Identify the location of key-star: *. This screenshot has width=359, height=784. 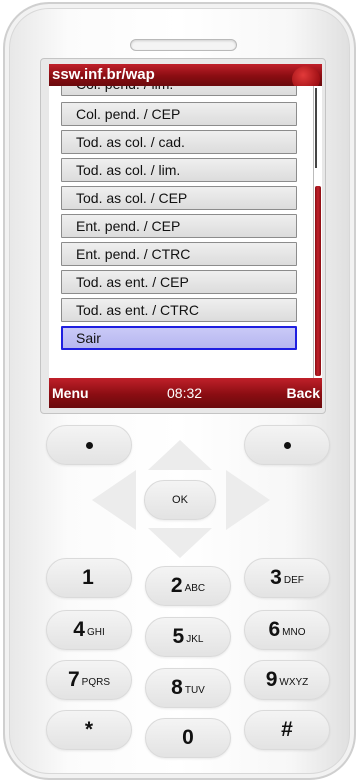
(89, 730).